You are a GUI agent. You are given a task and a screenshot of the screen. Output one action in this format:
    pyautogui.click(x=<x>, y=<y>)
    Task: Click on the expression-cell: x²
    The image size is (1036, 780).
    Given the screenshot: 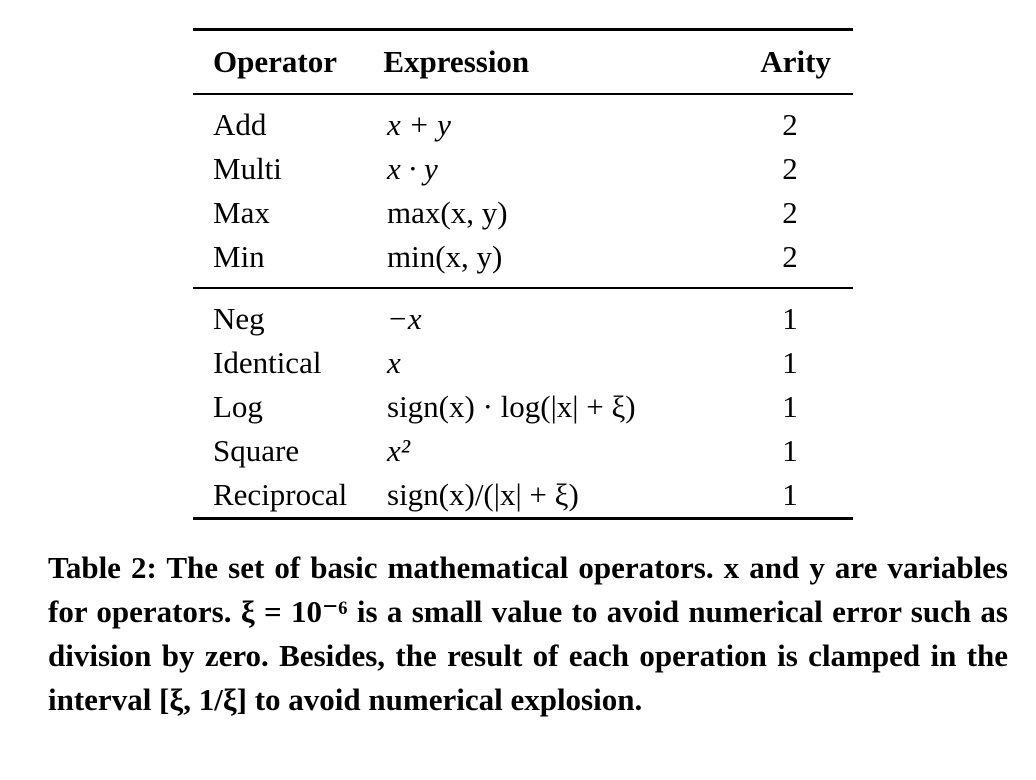 What is the action you would take?
    pyautogui.click(x=399, y=450)
    